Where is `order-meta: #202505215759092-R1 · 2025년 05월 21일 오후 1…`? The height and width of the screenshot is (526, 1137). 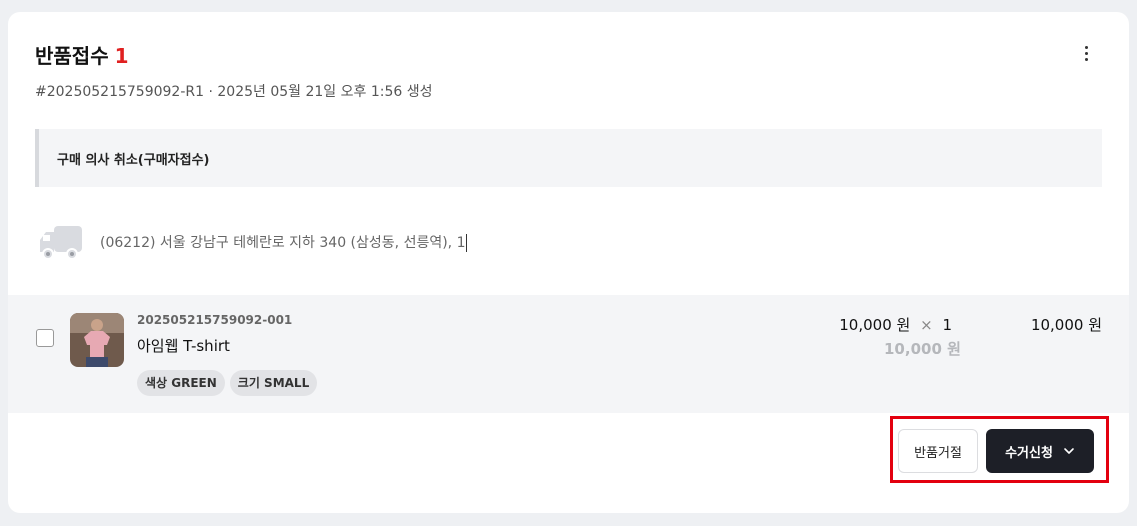
order-meta: #202505215759092-R1 · 2025년 05월 21일 오후 1… is located at coordinates (234, 92).